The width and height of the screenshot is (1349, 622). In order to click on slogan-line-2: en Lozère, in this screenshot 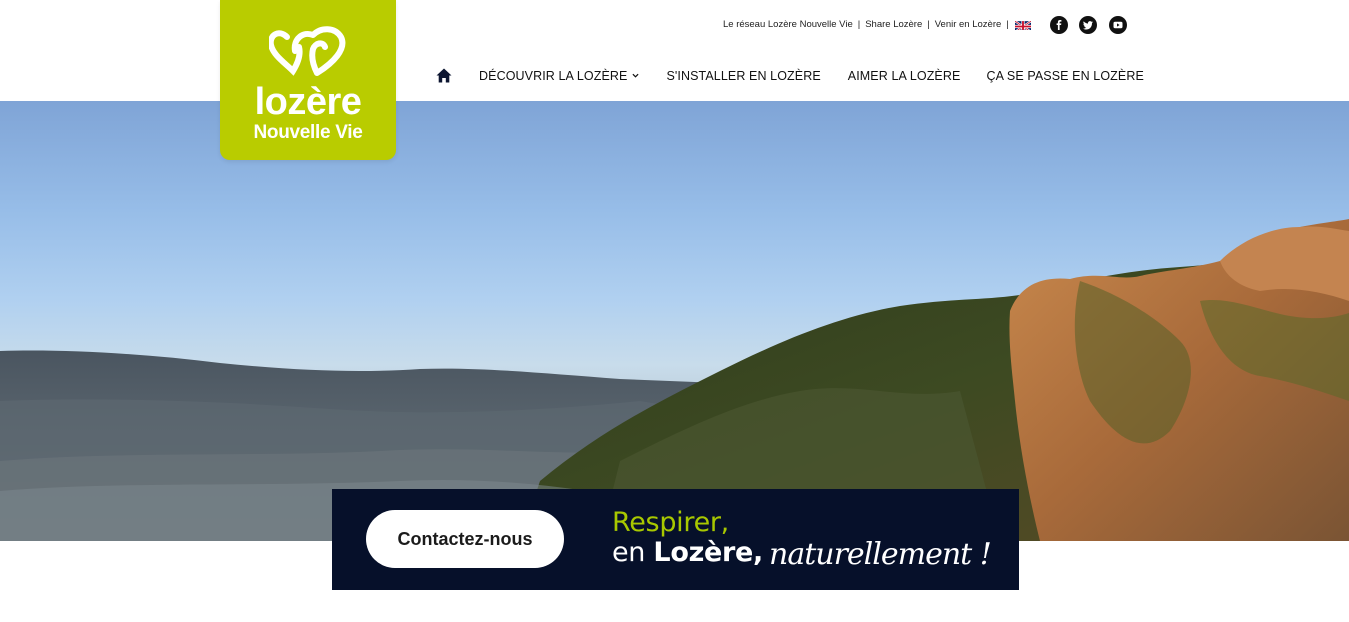, I will do `click(687, 552)`.